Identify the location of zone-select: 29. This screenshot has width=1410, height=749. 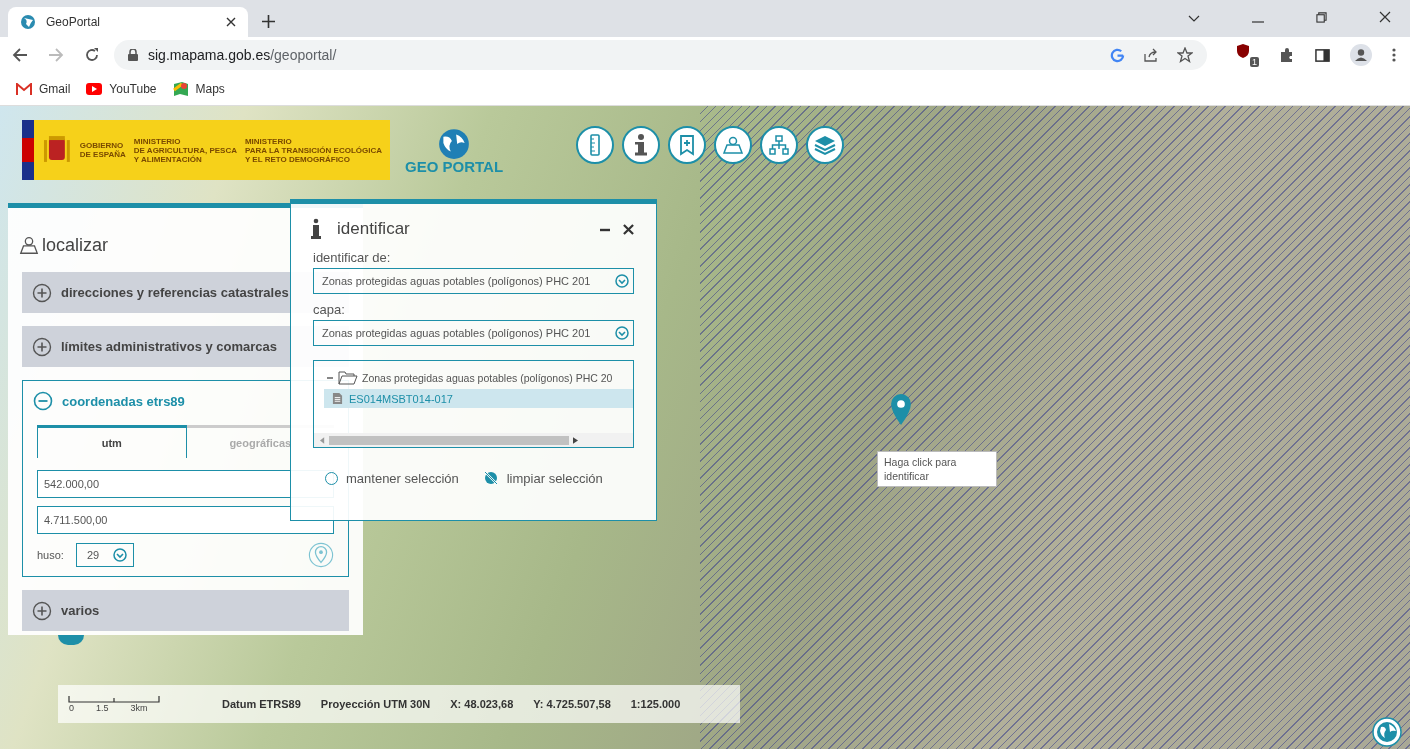
(105, 555).